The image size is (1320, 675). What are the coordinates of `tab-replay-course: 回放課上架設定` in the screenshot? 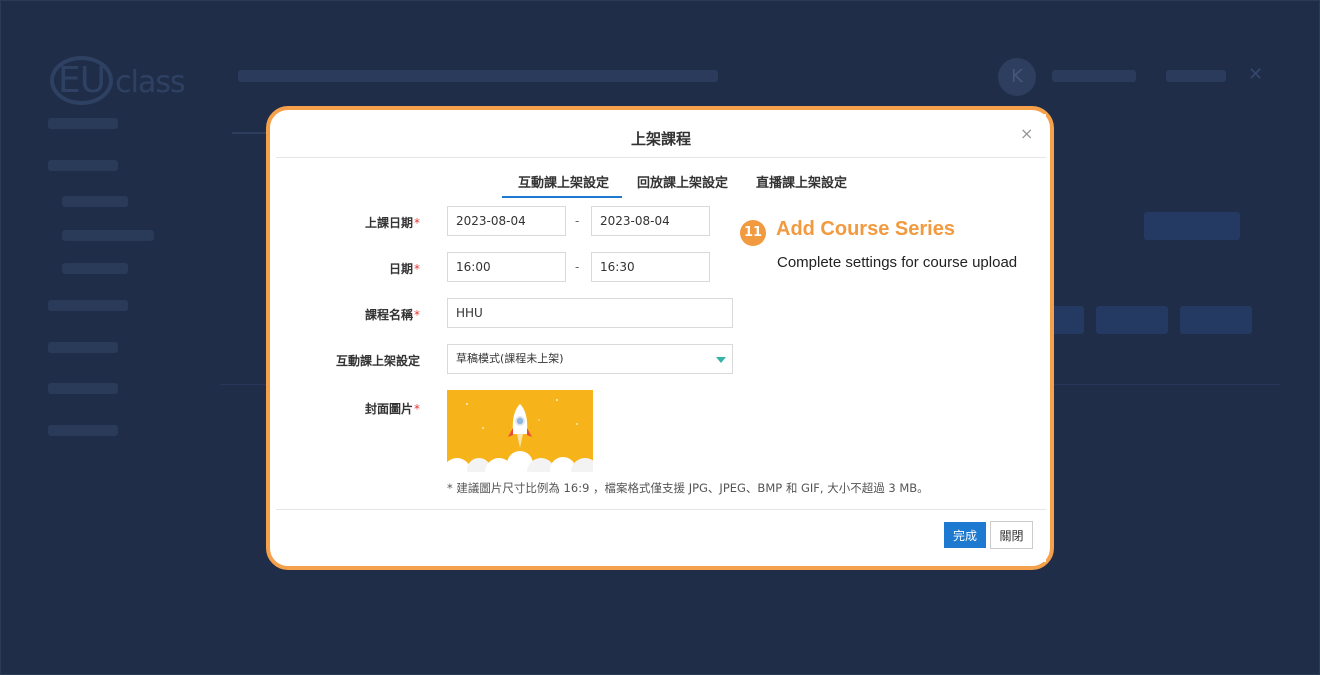 It's located at (682, 181).